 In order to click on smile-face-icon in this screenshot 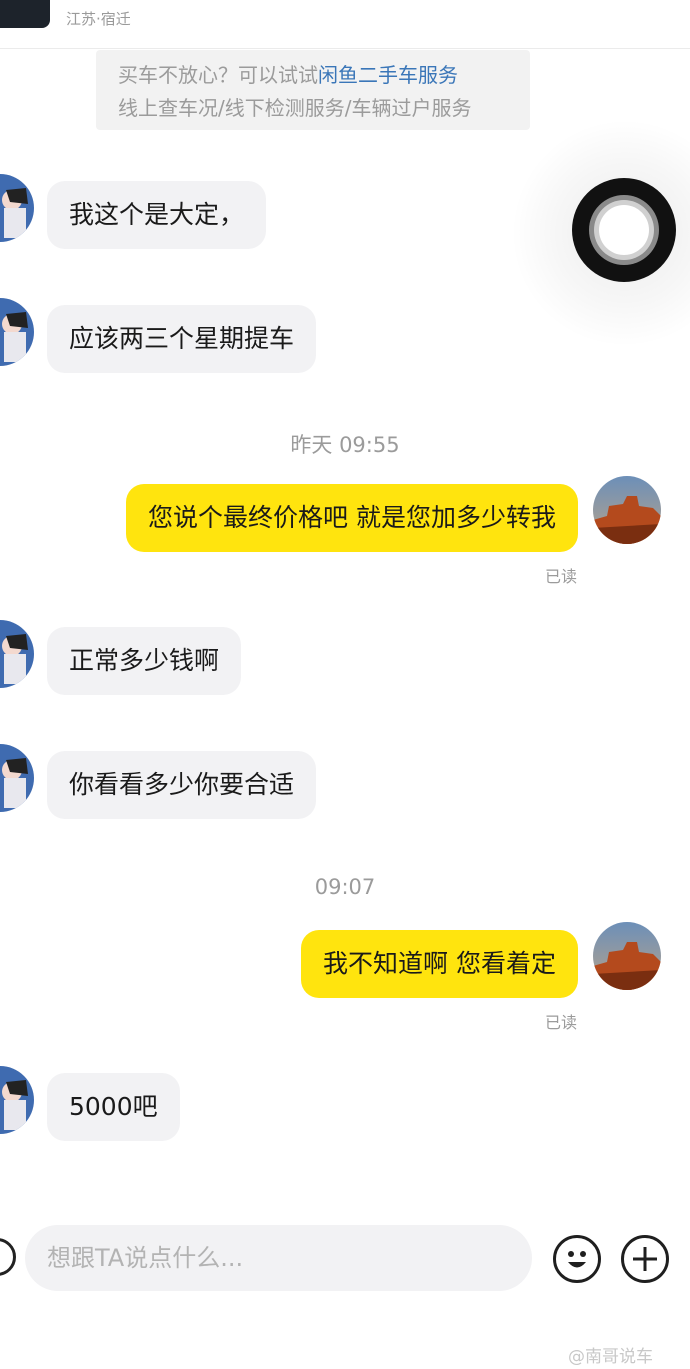, I will do `click(577, 1259)`.